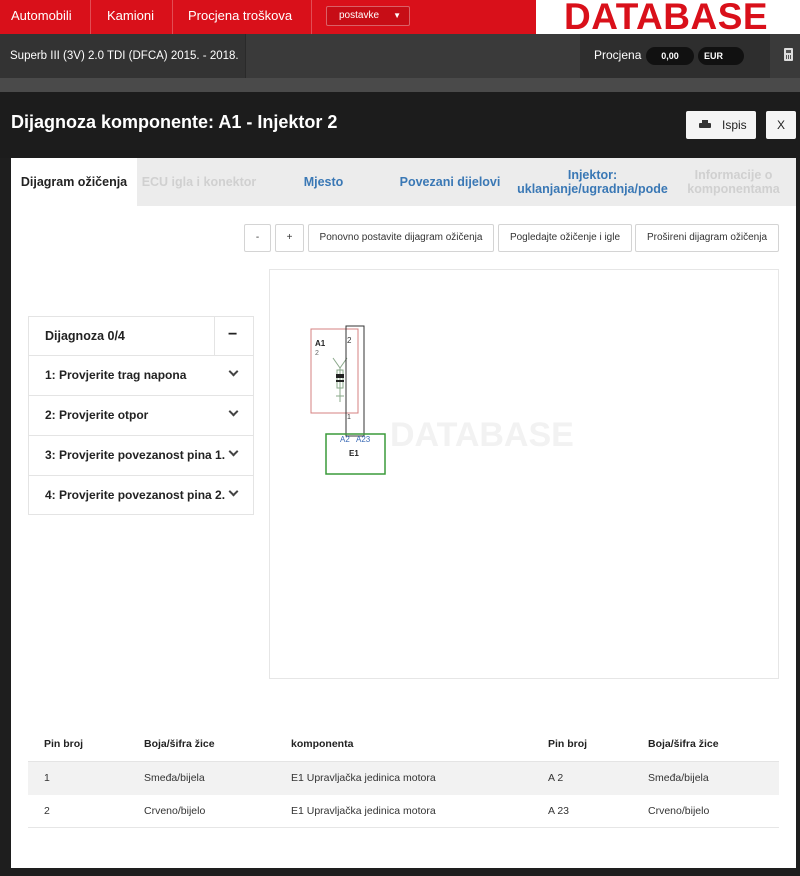 Image resolution: width=800 pixels, height=876 pixels. Describe the element at coordinates (565, 238) in the screenshot. I see `view-wiring-pins-button: Pogledajte ožičenje i igle` at that location.